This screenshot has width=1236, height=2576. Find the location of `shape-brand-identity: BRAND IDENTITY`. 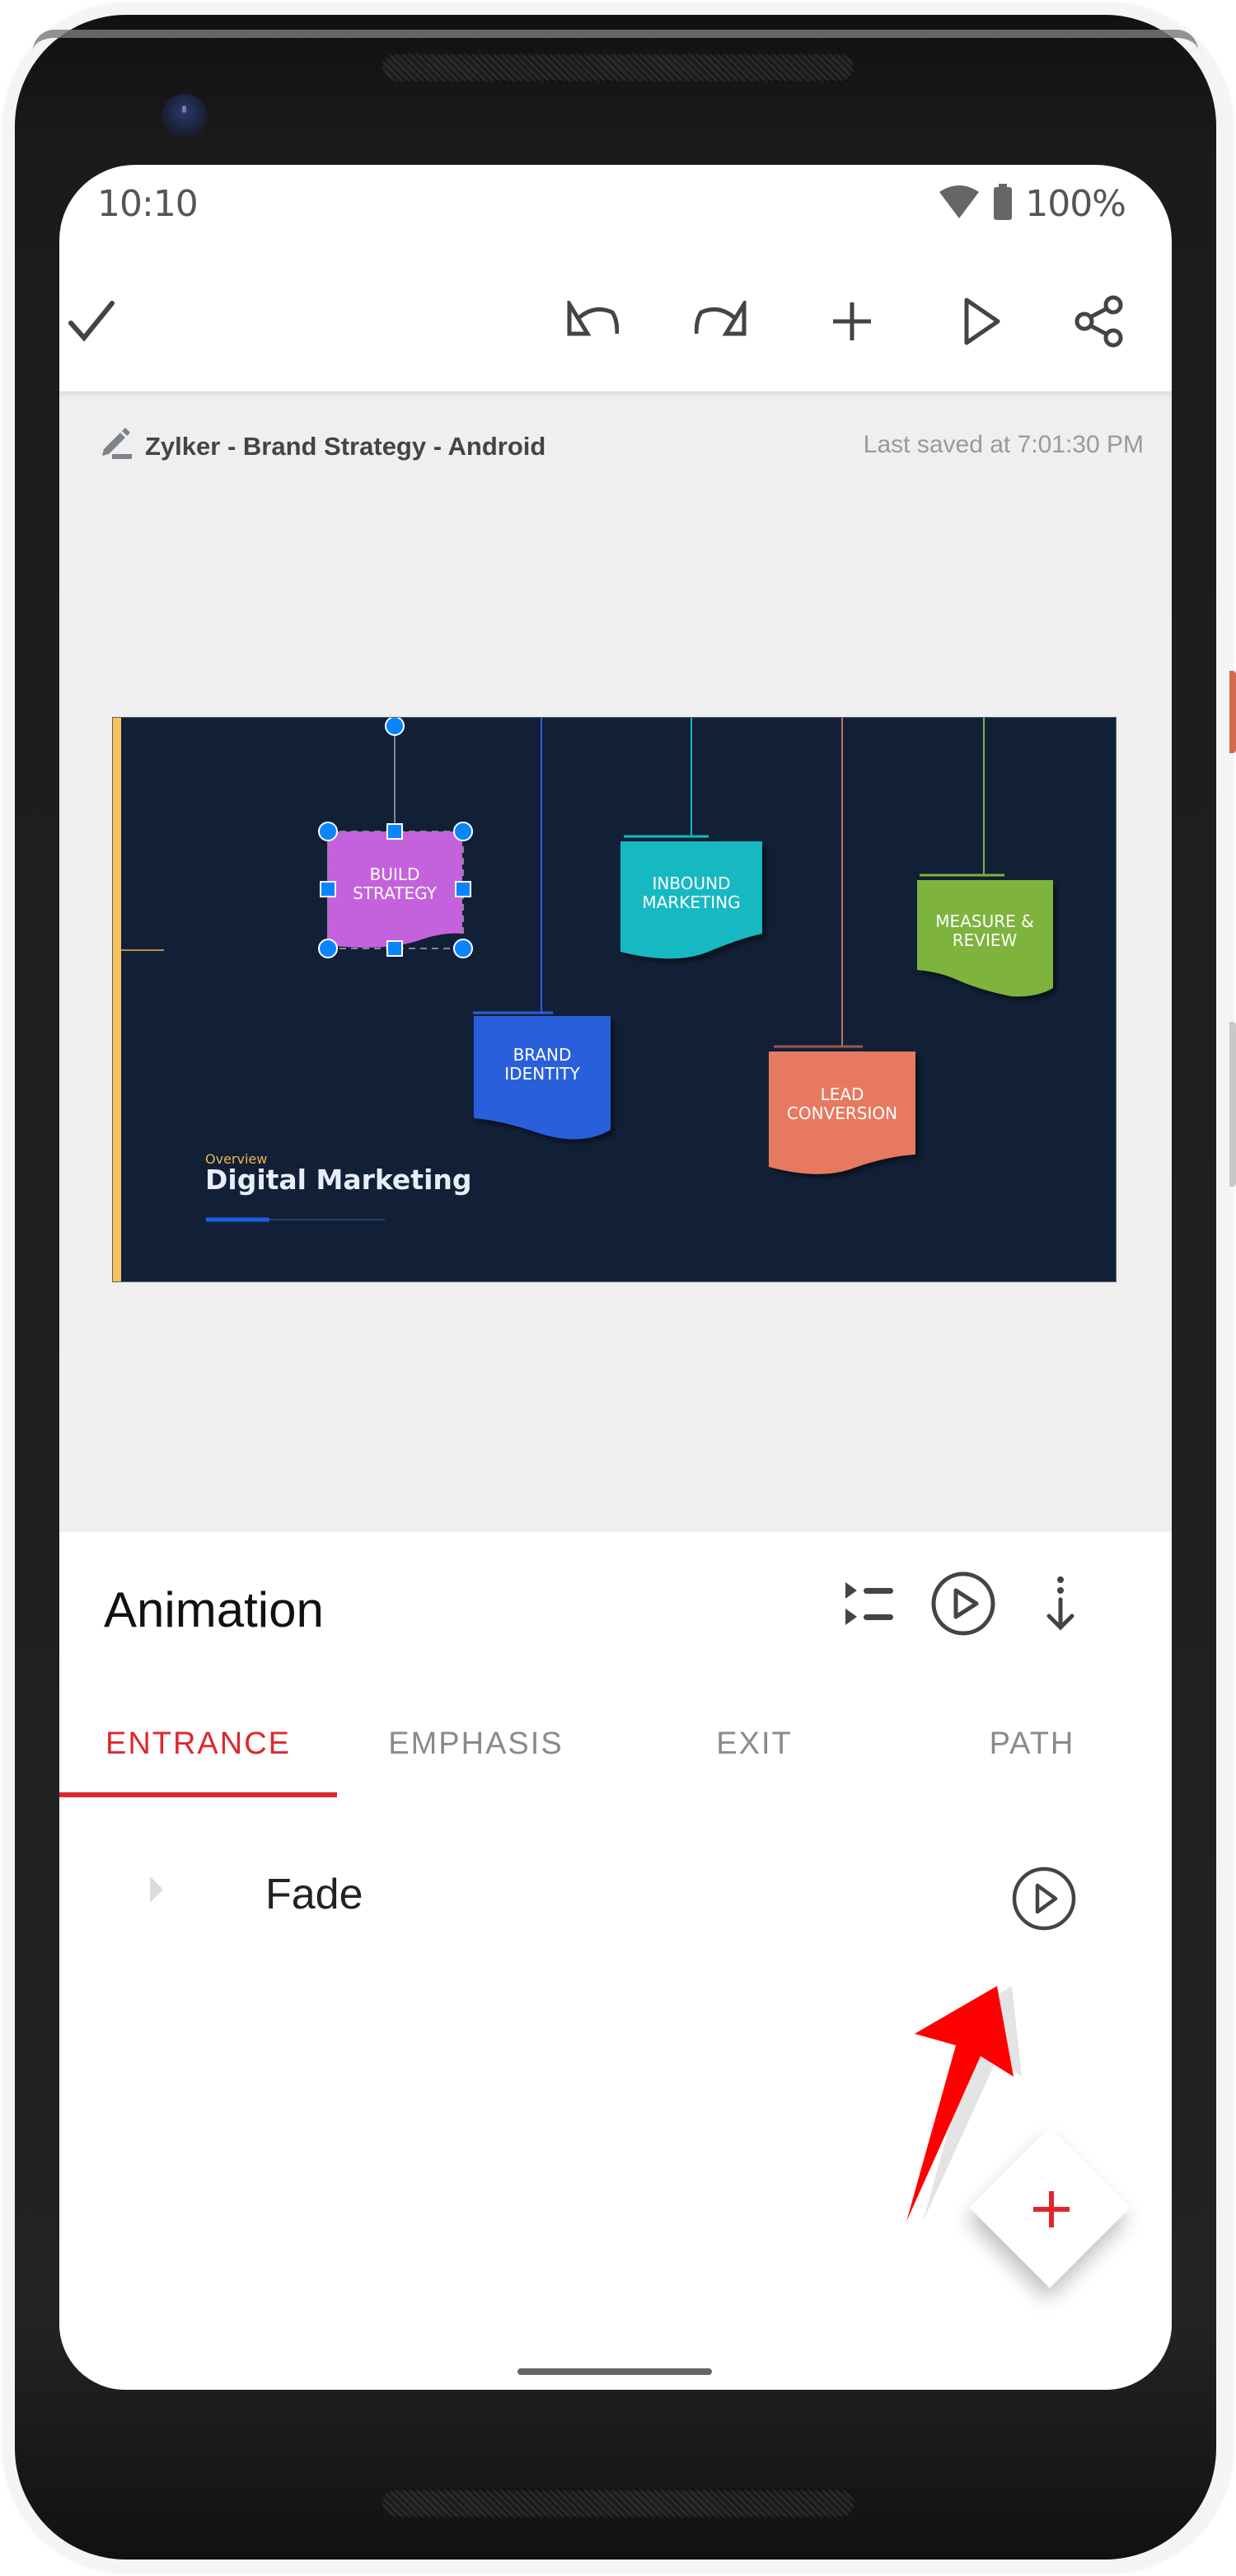

shape-brand-identity: BRAND IDENTITY is located at coordinates (542, 929).